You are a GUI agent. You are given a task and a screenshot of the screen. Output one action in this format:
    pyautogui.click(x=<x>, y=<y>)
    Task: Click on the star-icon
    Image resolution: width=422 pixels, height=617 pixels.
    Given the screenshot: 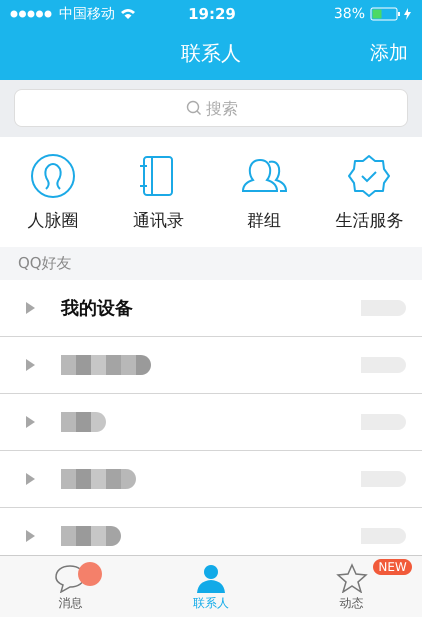 What is the action you would take?
    pyautogui.click(x=352, y=578)
    